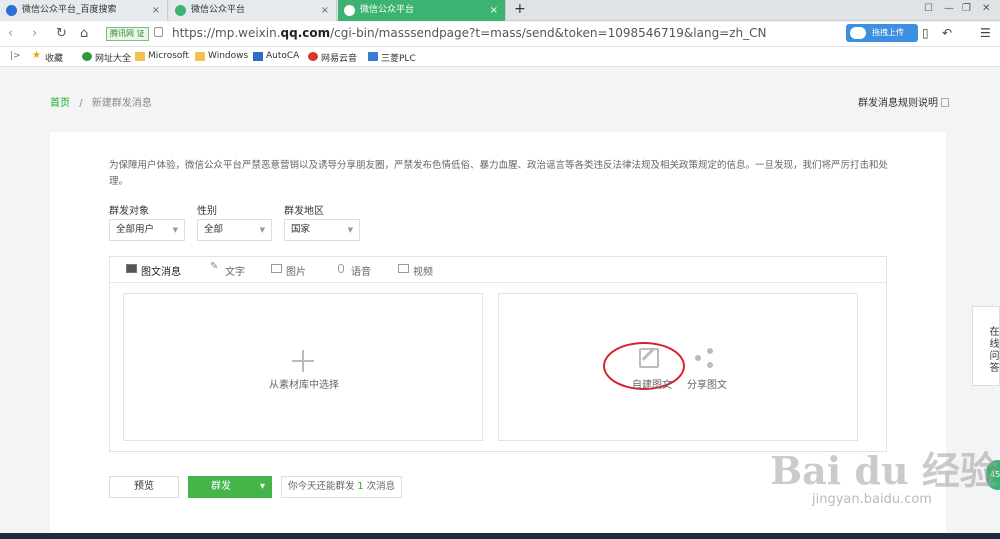  Describe the element at coordinates (403, 268) in the screenshot. I see `video-icon` at that location.